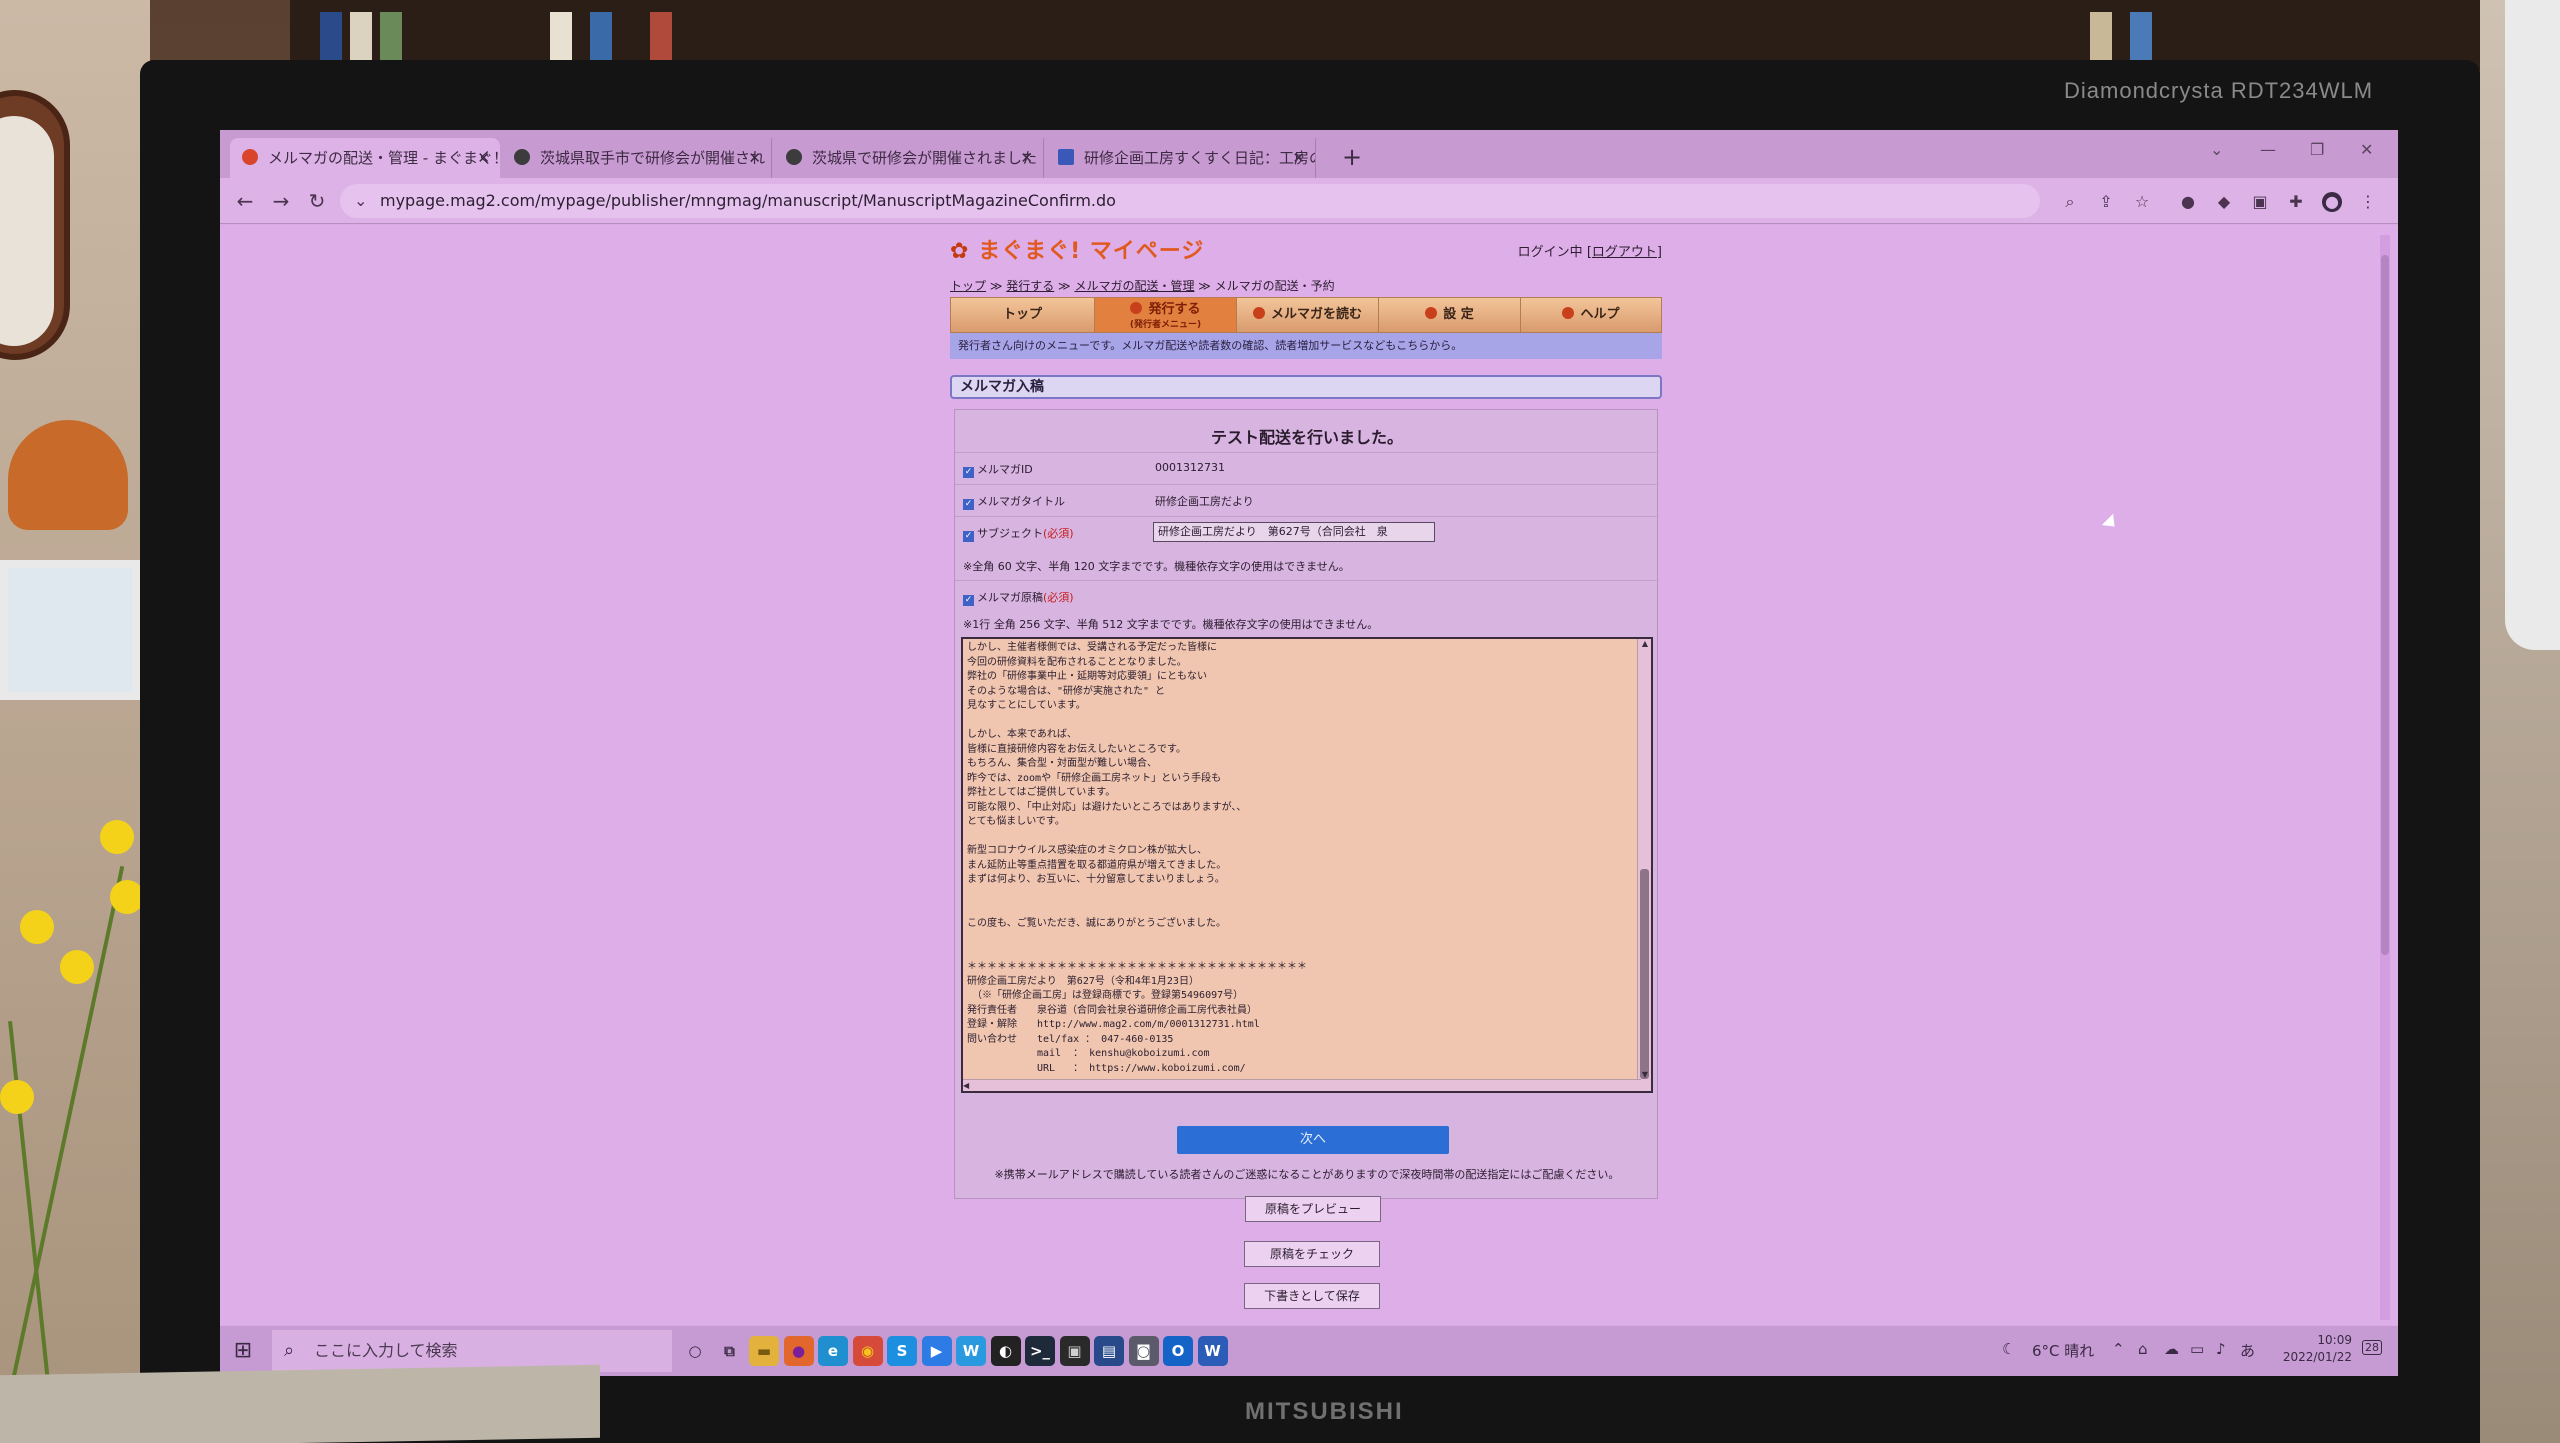 This screenshot has height=1443, width=2560. What do you see at coordinates (243, 1351) in the screenshot?
I see `windows-start-icon: ⊞` at bounding box center [243, 1351].